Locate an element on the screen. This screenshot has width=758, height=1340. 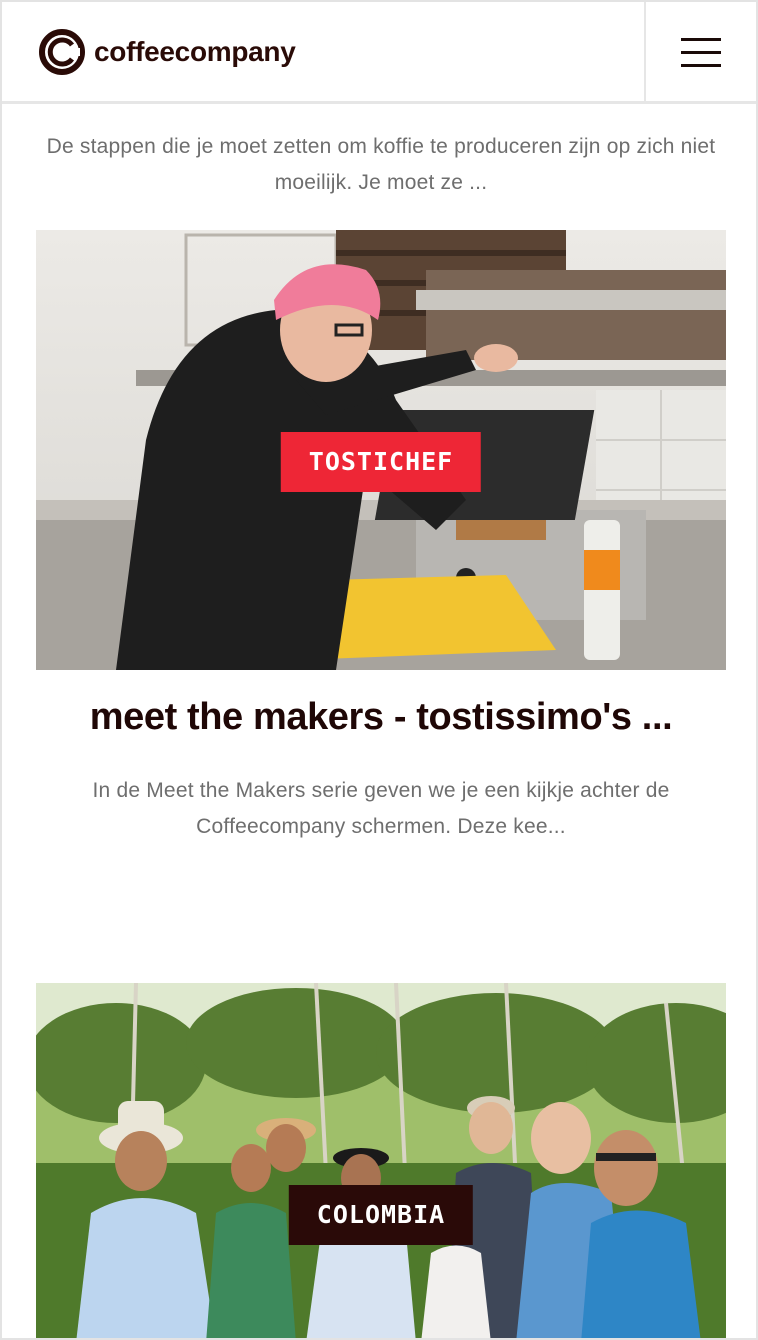
category-tag: COLOMBIA is located at coordinates (381, 1215).